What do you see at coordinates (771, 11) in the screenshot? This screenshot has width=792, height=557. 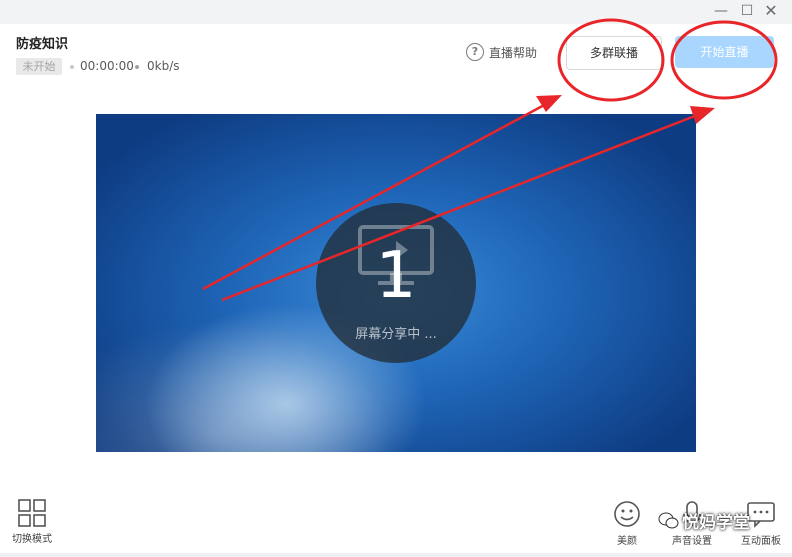 I see `close-icon: ✕` at bounding box center [771, 11].